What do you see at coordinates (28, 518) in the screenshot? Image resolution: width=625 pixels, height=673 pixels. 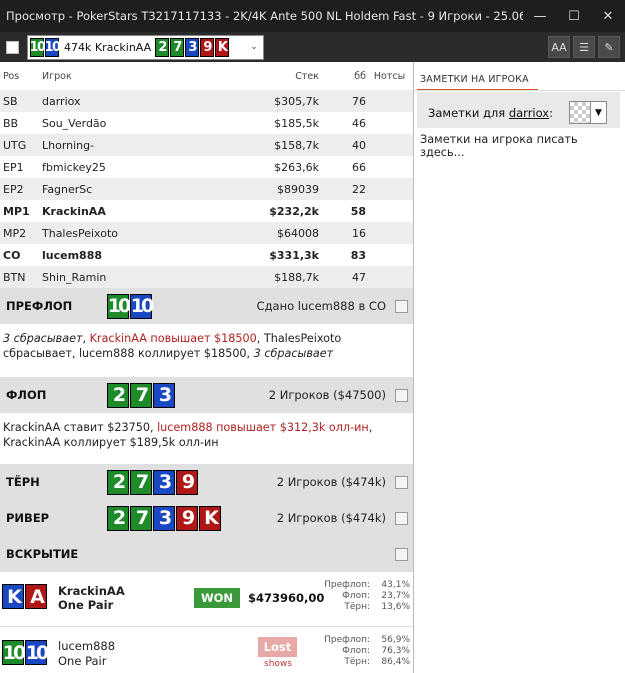 I see `river-label: РИВЕР` at bounding box center [28, 518].